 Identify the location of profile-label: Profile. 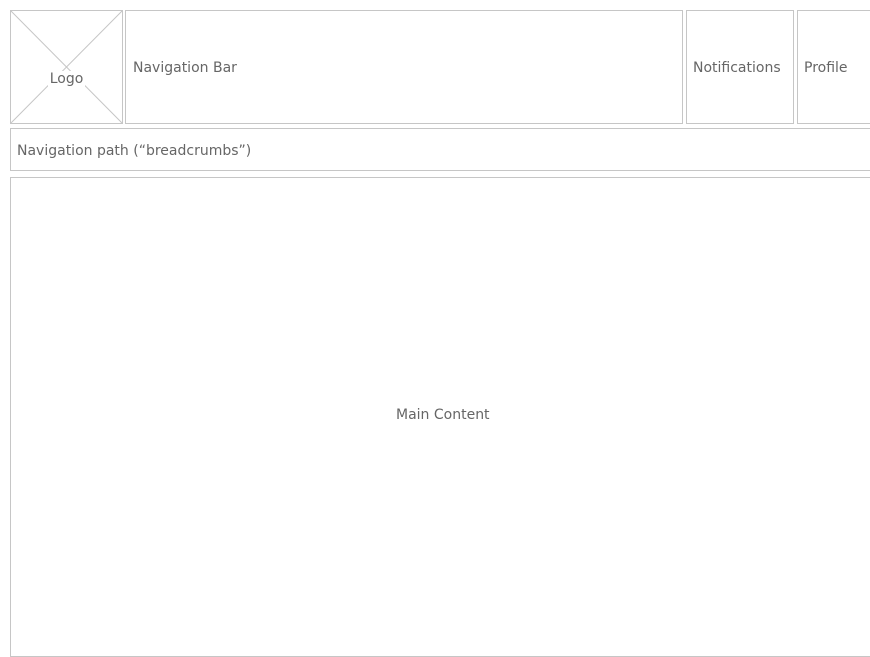
(826, 68).